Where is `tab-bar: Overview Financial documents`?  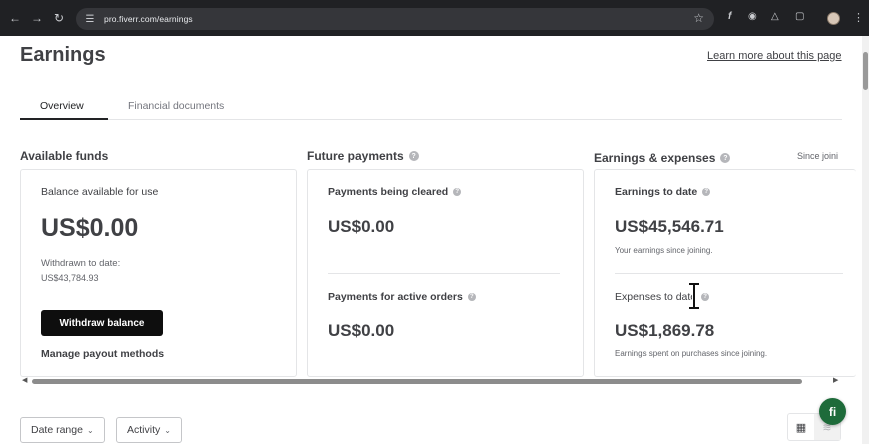
tab-bar: Overview Financial documents is located at coordinates (431, 108).